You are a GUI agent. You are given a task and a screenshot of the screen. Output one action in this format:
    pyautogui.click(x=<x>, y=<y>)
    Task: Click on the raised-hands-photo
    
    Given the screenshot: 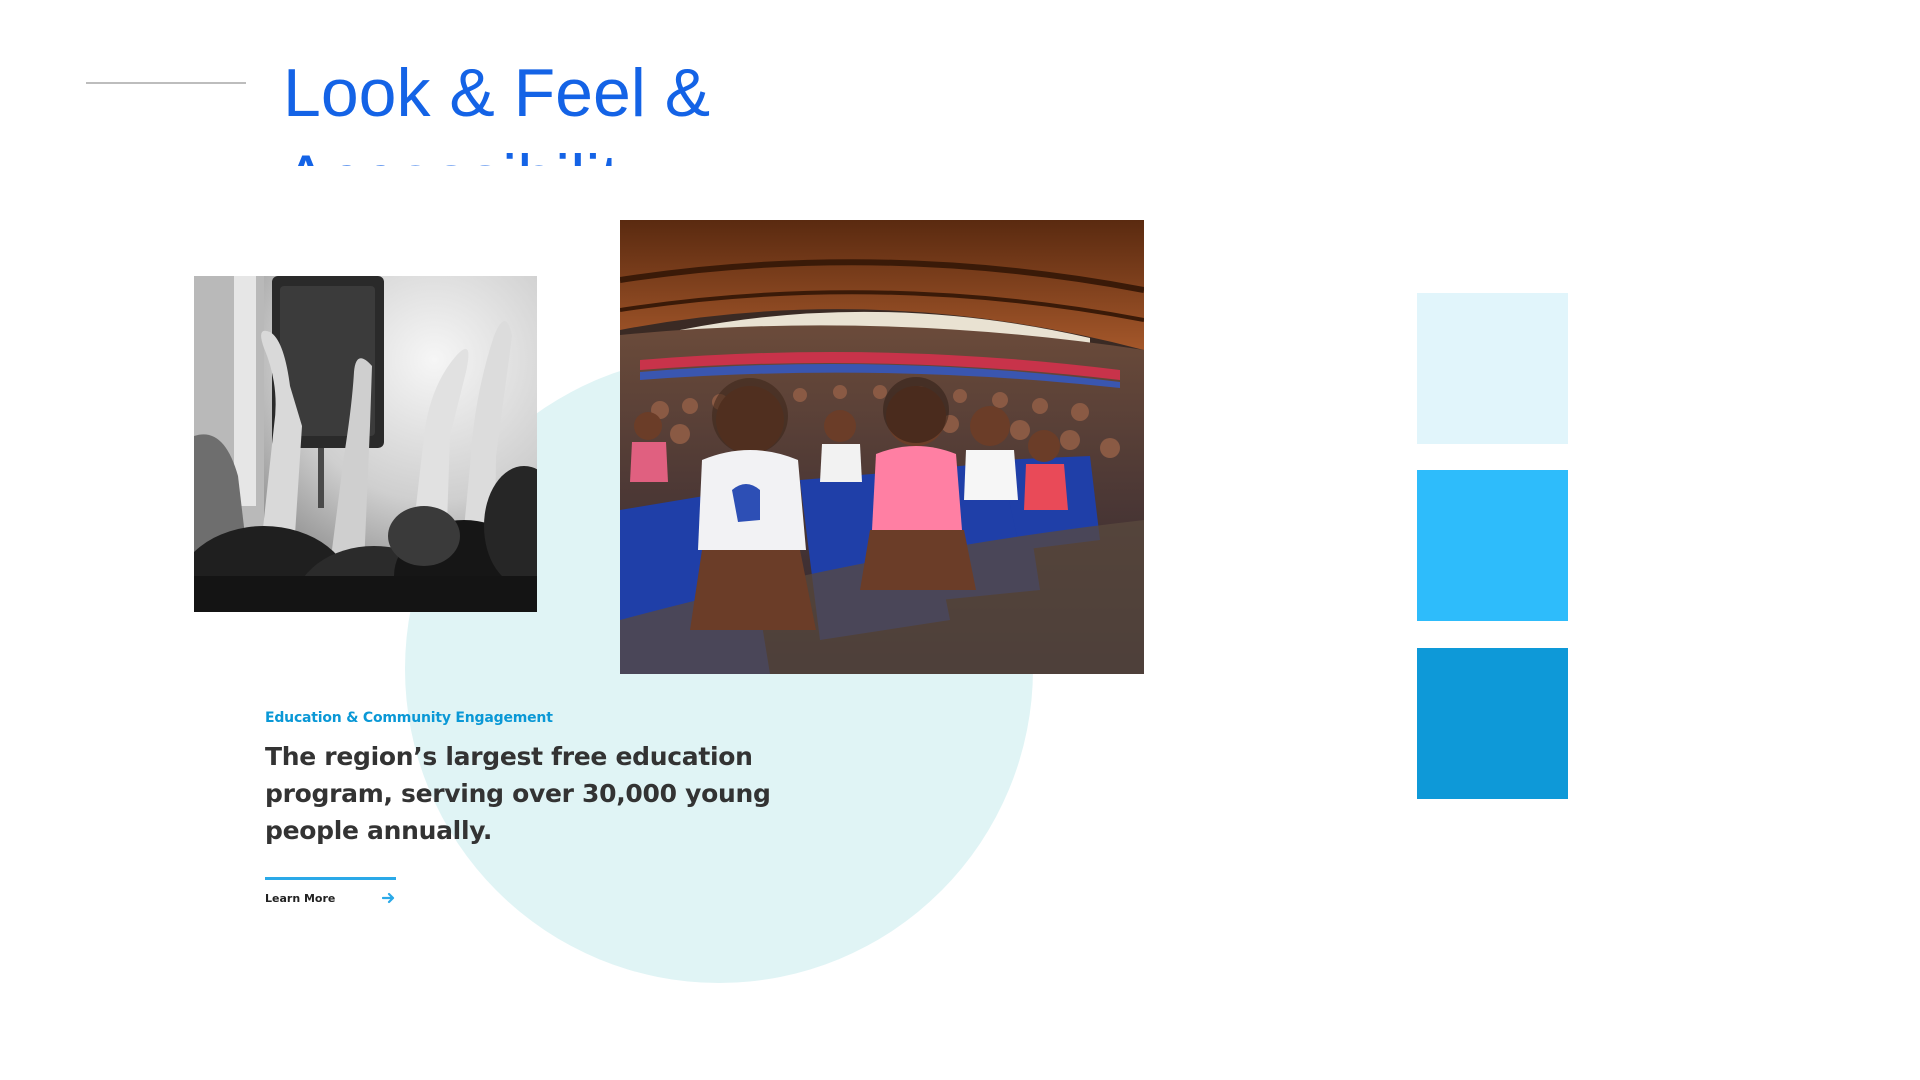 What is the action you would take?
    pyautogui.click(x=365, y=444)
    